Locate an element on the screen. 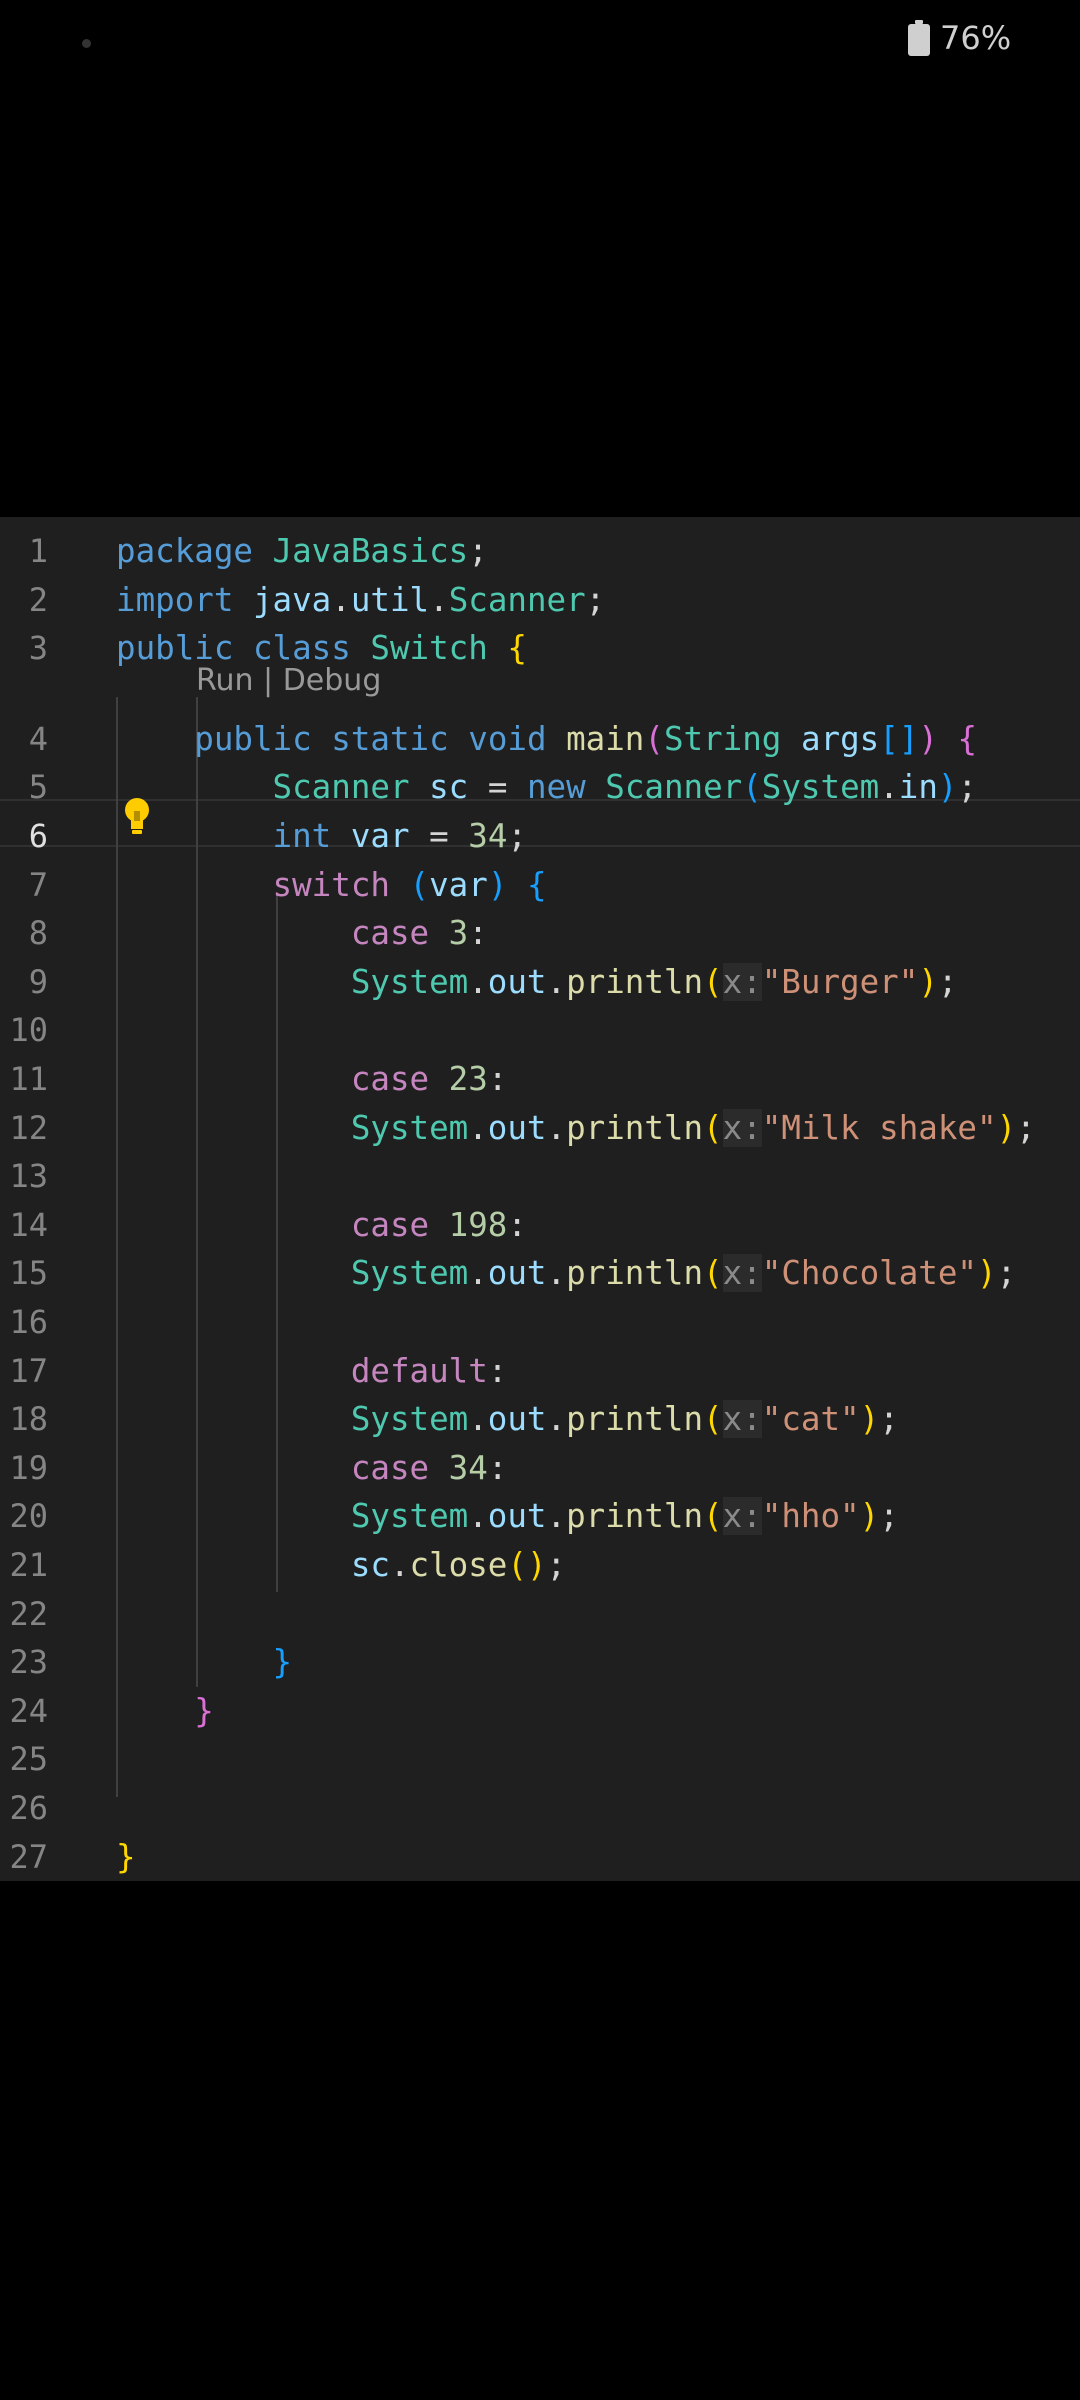 The width and height of the screenshot is (1080, 2400). code-text: switch (var) { is located at coordinates (409, 884).